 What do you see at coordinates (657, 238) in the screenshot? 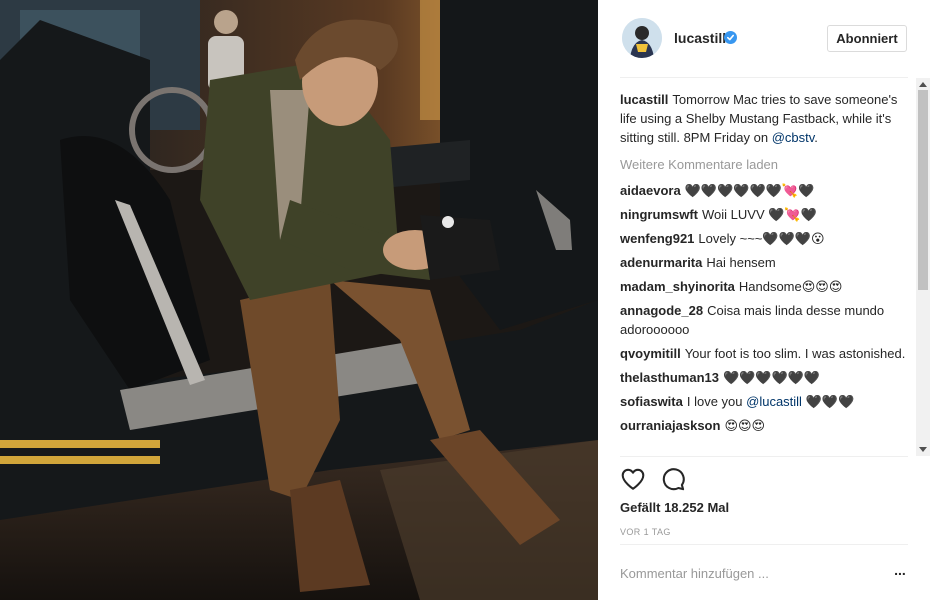
I see `comment-username: wenfeng921` at bounding box center [657, 238].